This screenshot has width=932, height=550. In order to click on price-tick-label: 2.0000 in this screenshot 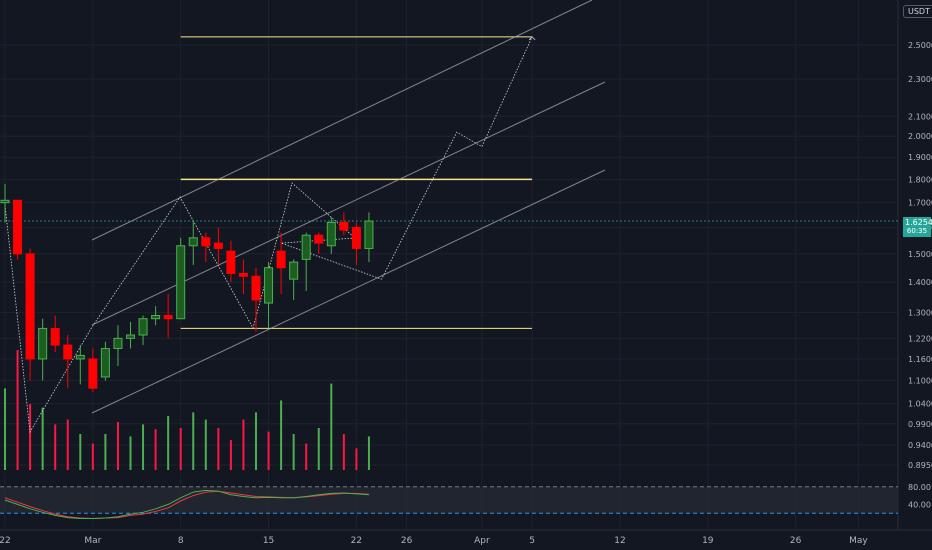, I will do `click(920, 136)`.